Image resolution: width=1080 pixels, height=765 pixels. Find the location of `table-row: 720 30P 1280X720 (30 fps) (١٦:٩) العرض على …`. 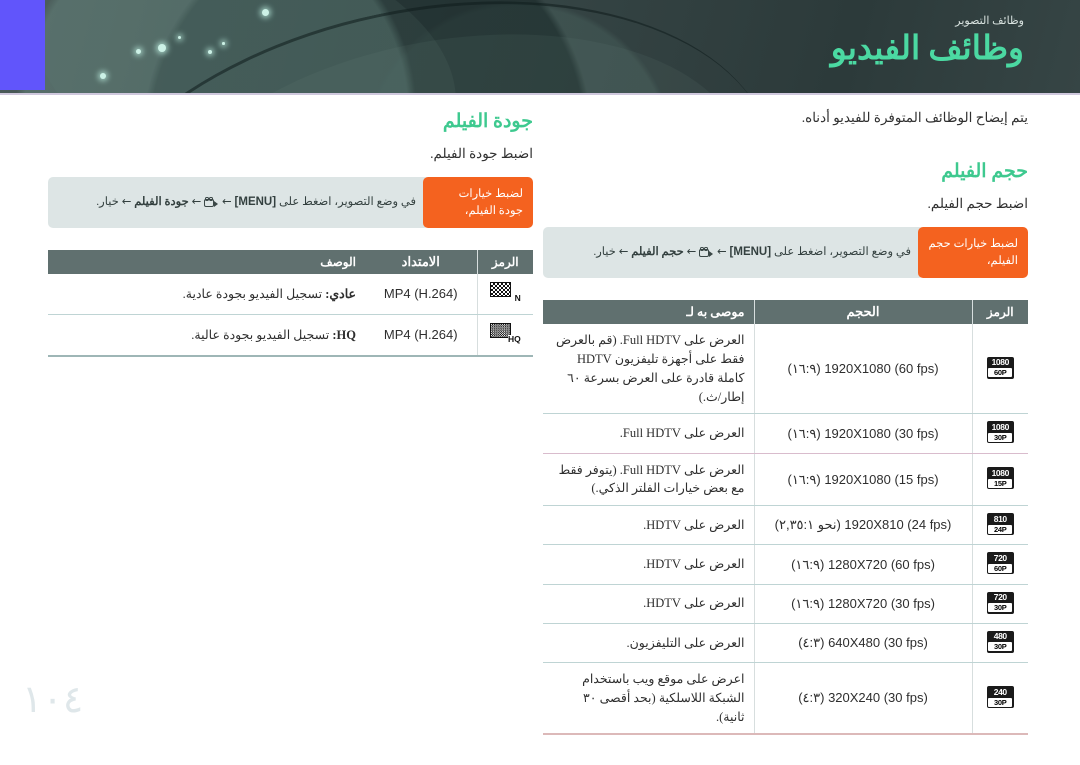

table-row: 720 30P 1280X720 (30 fps) (١٦:٩) العرض على … is located at coordinates (785, 604).